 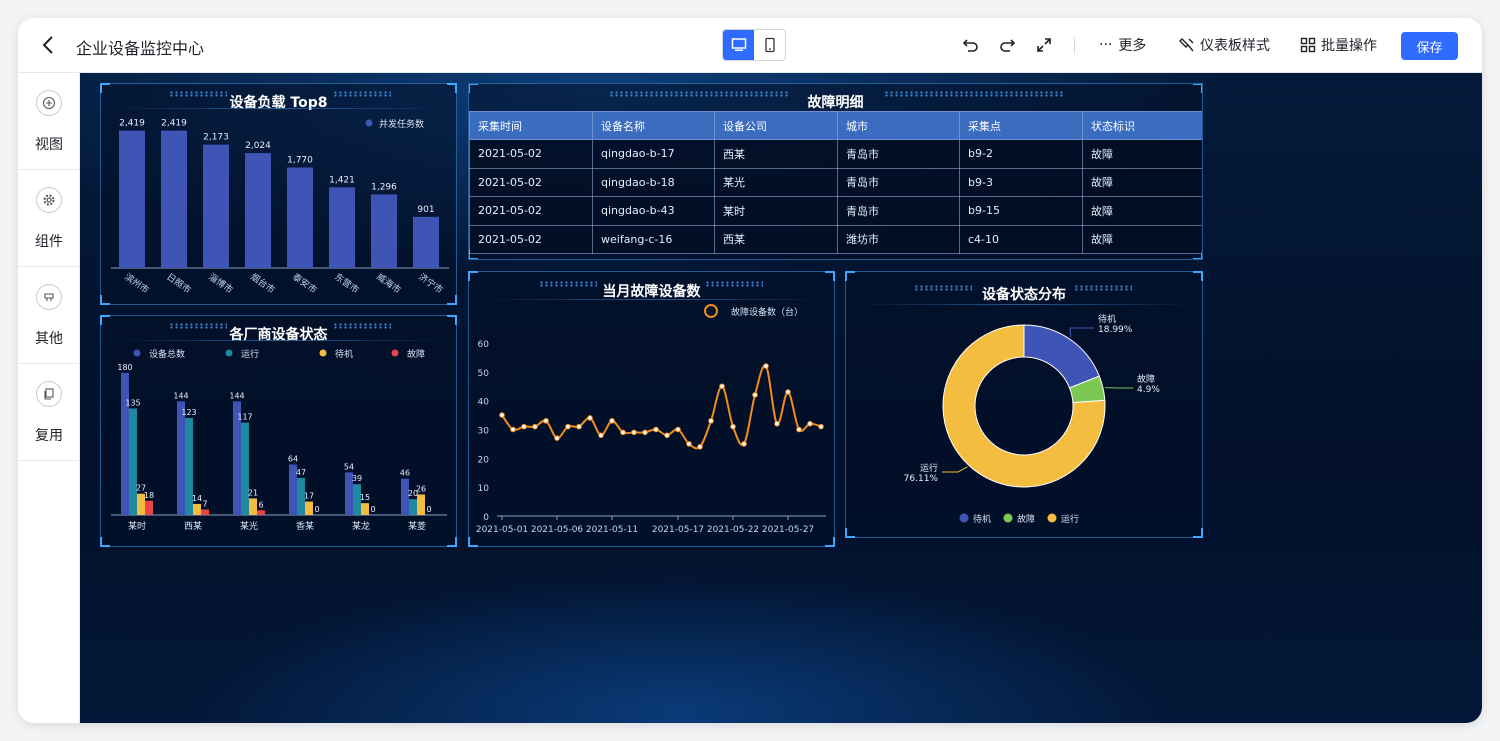 What do you see at coordinates (776, 211) in the screenshot?
I see `table-cell: 某时` at bounding box center [776, 211].